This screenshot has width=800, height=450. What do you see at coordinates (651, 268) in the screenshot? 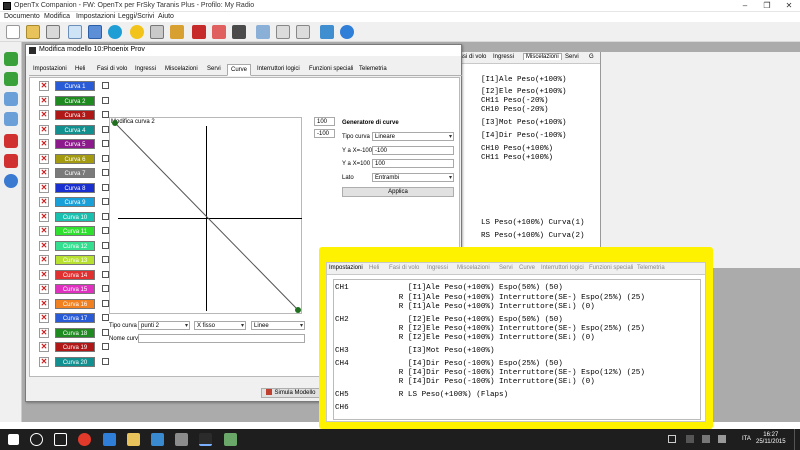
I see `summary-tab-telemetria: Telemetria` at bounding box center [651, 268].